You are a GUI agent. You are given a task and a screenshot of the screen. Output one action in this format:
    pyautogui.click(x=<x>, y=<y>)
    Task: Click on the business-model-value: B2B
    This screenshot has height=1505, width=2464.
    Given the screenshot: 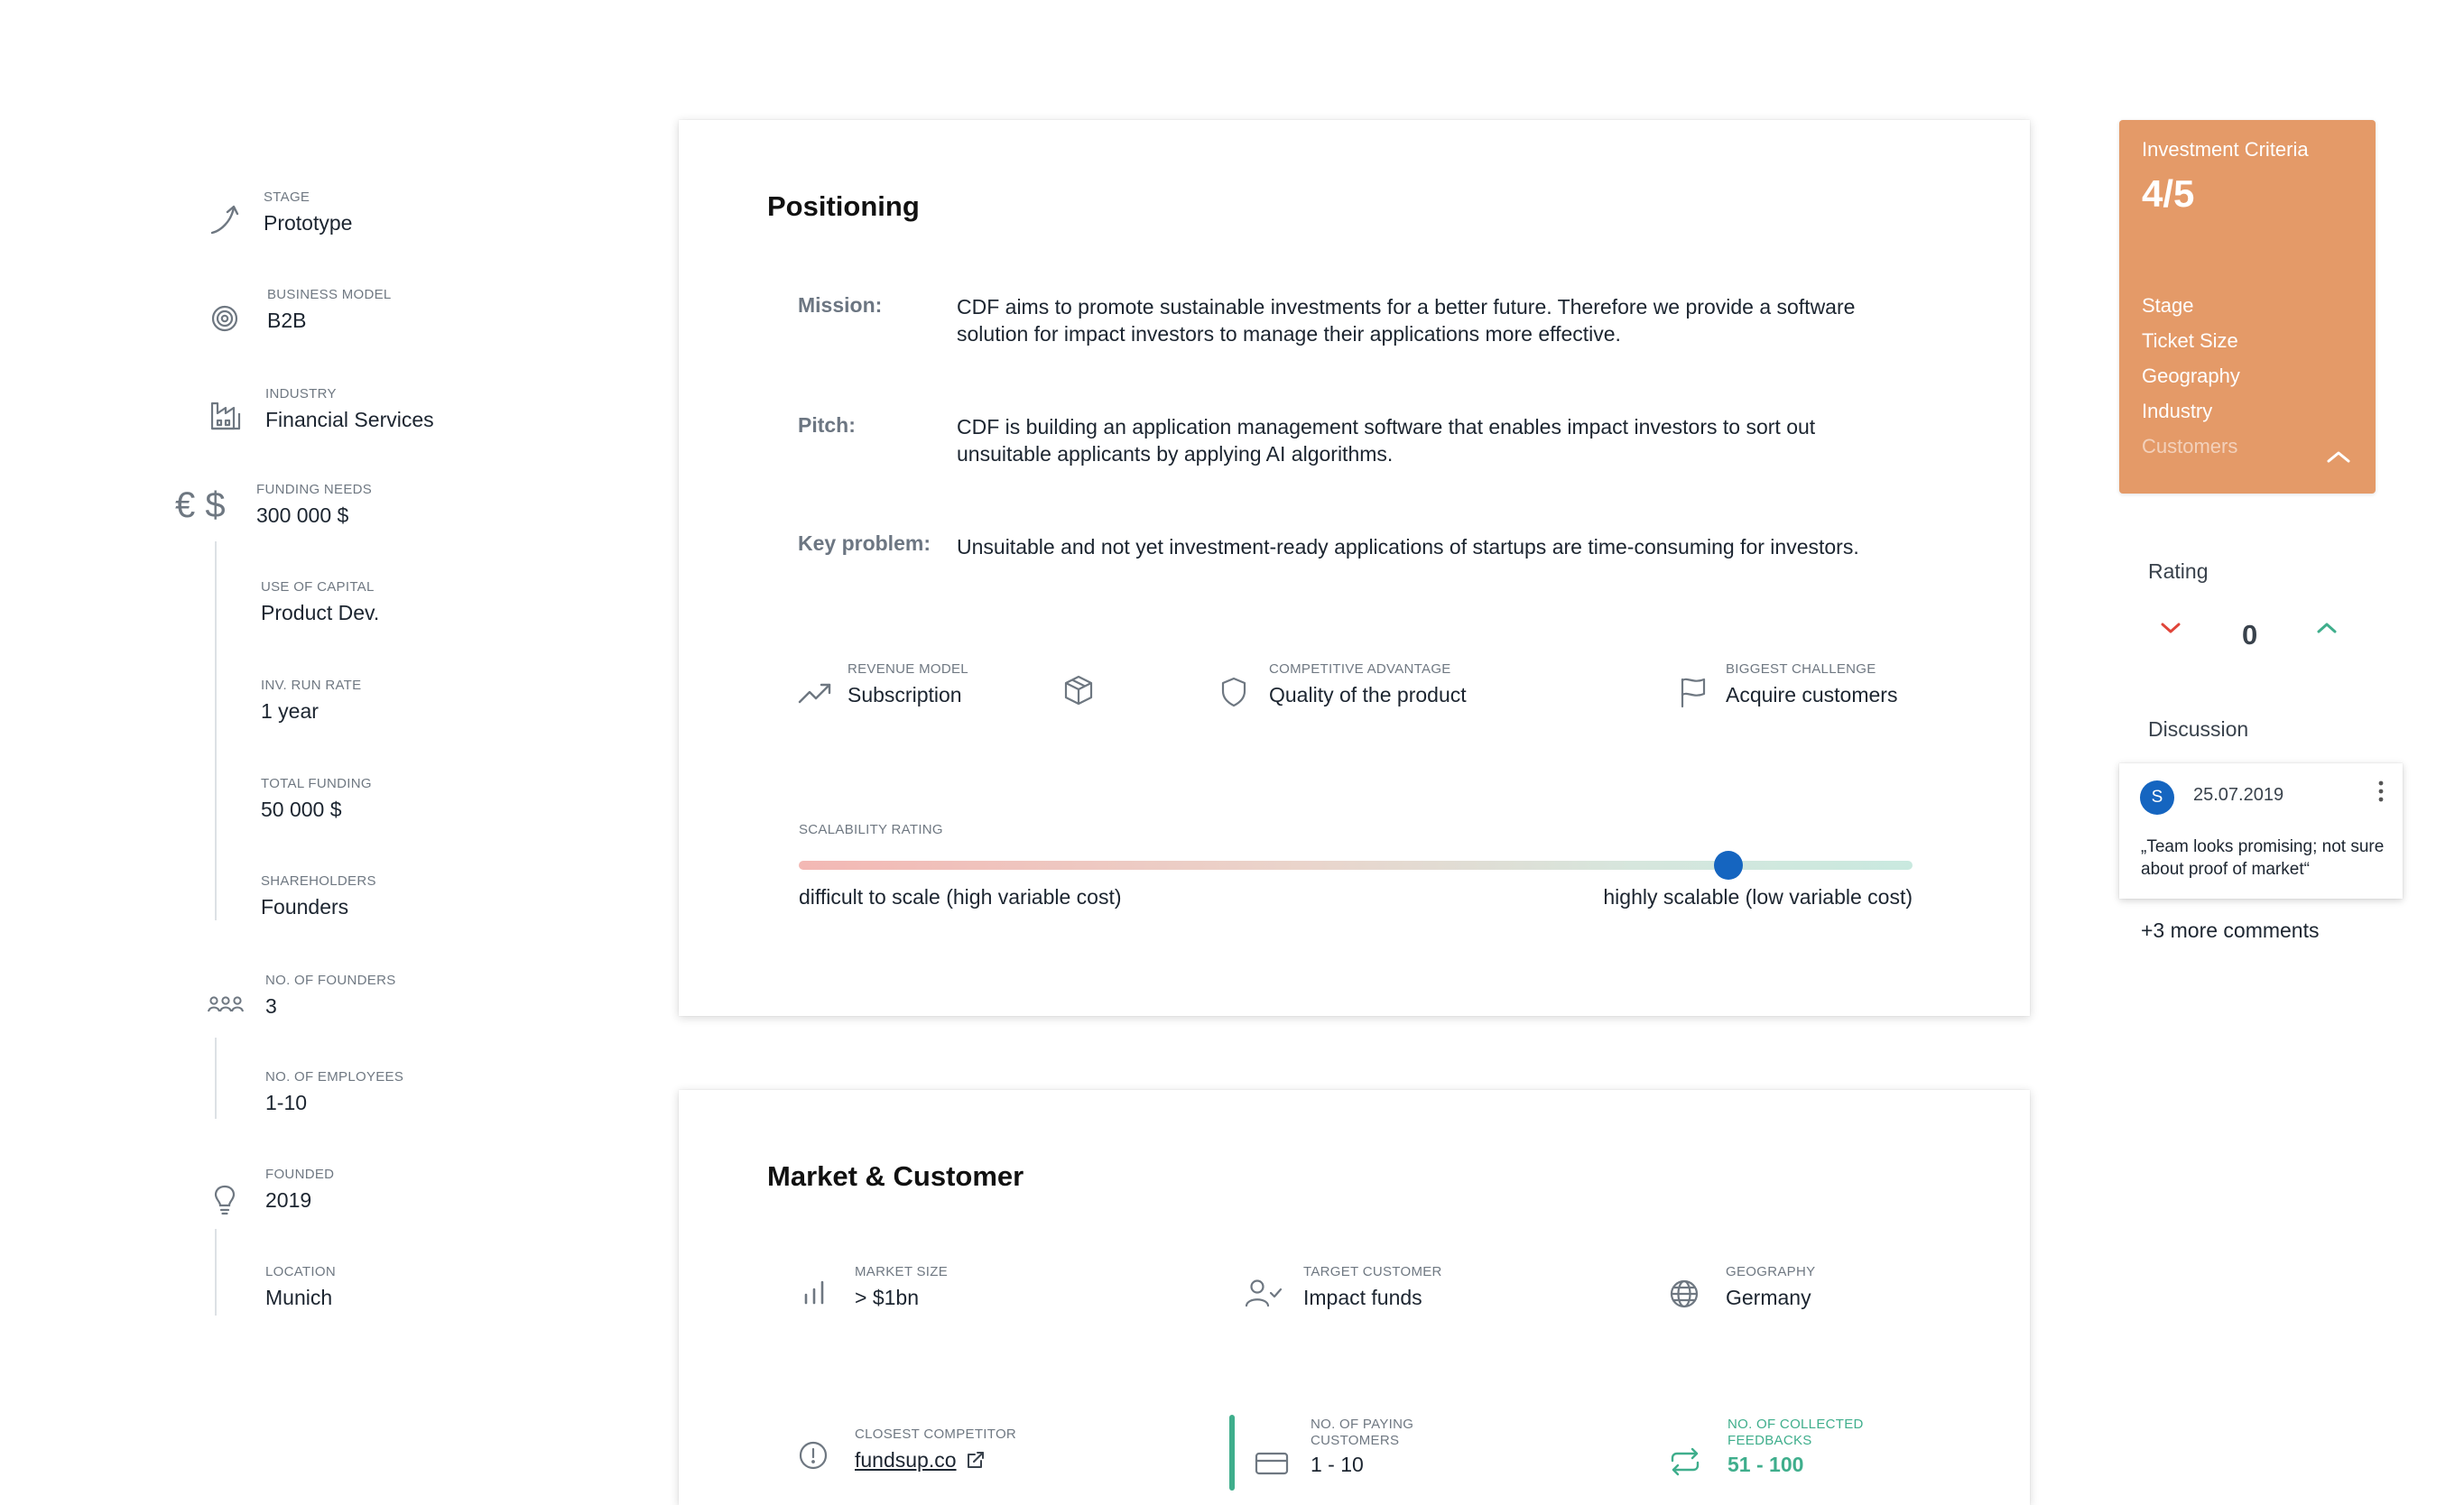 What is the action you would take?
    pyautogui.click(x=287, y=320)
    